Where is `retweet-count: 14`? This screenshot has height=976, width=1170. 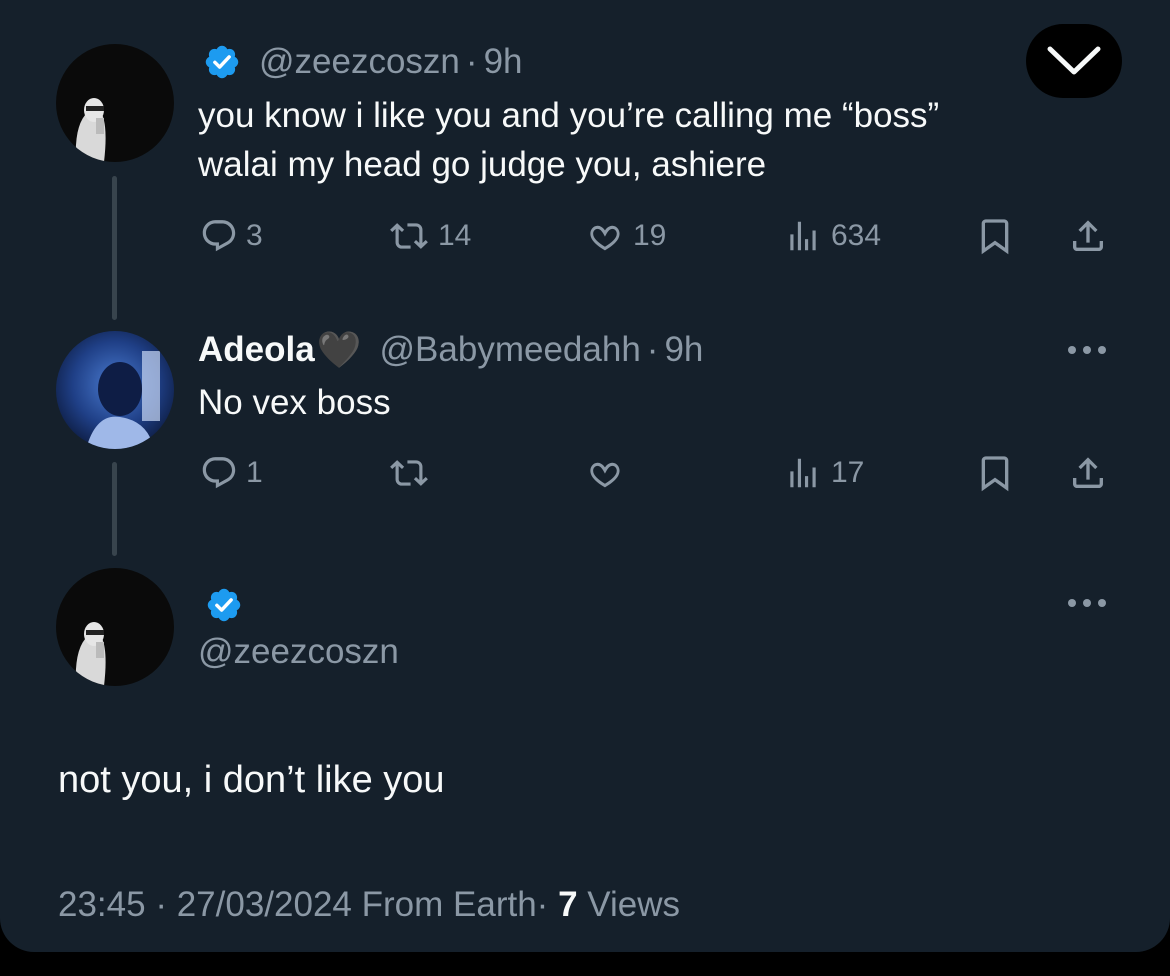
retweet-count: 14 is located at coordinates (455, 235).